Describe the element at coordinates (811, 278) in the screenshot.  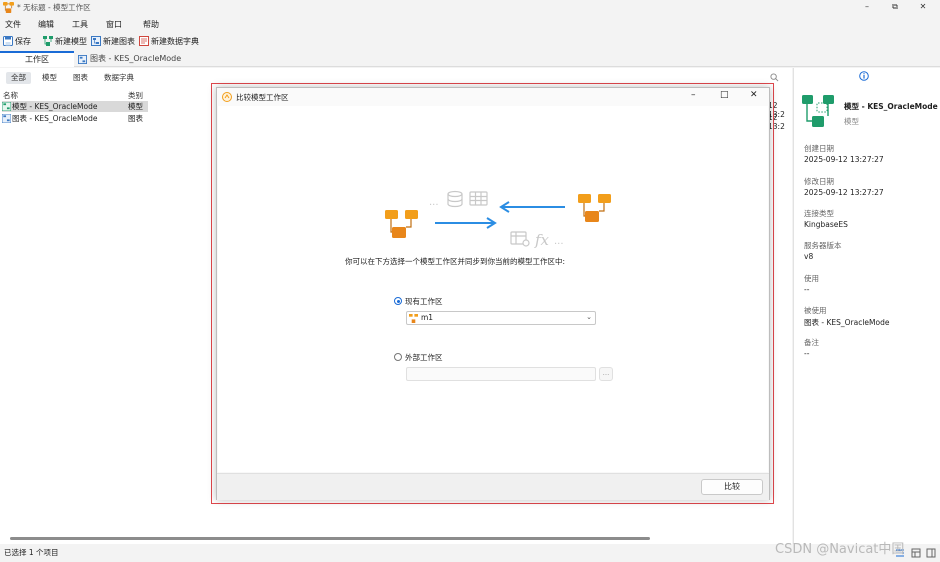
I see `info-uses-label: 使用` at that location.